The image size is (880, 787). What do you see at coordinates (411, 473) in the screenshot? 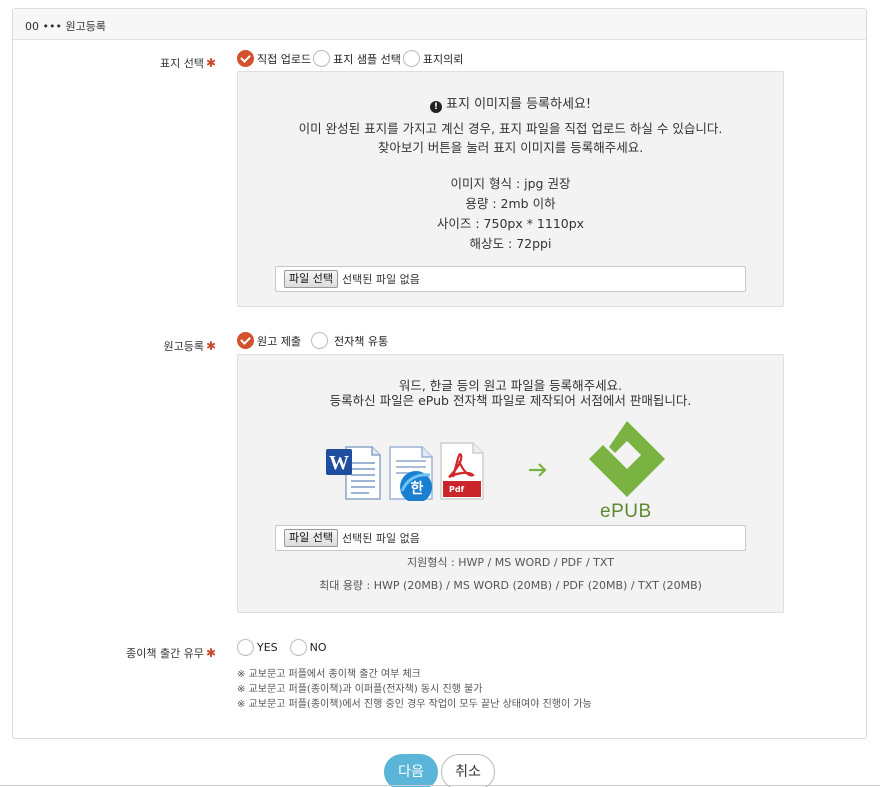
I see `hangul-doc-icon: 한` at bounding box center [411, 473].